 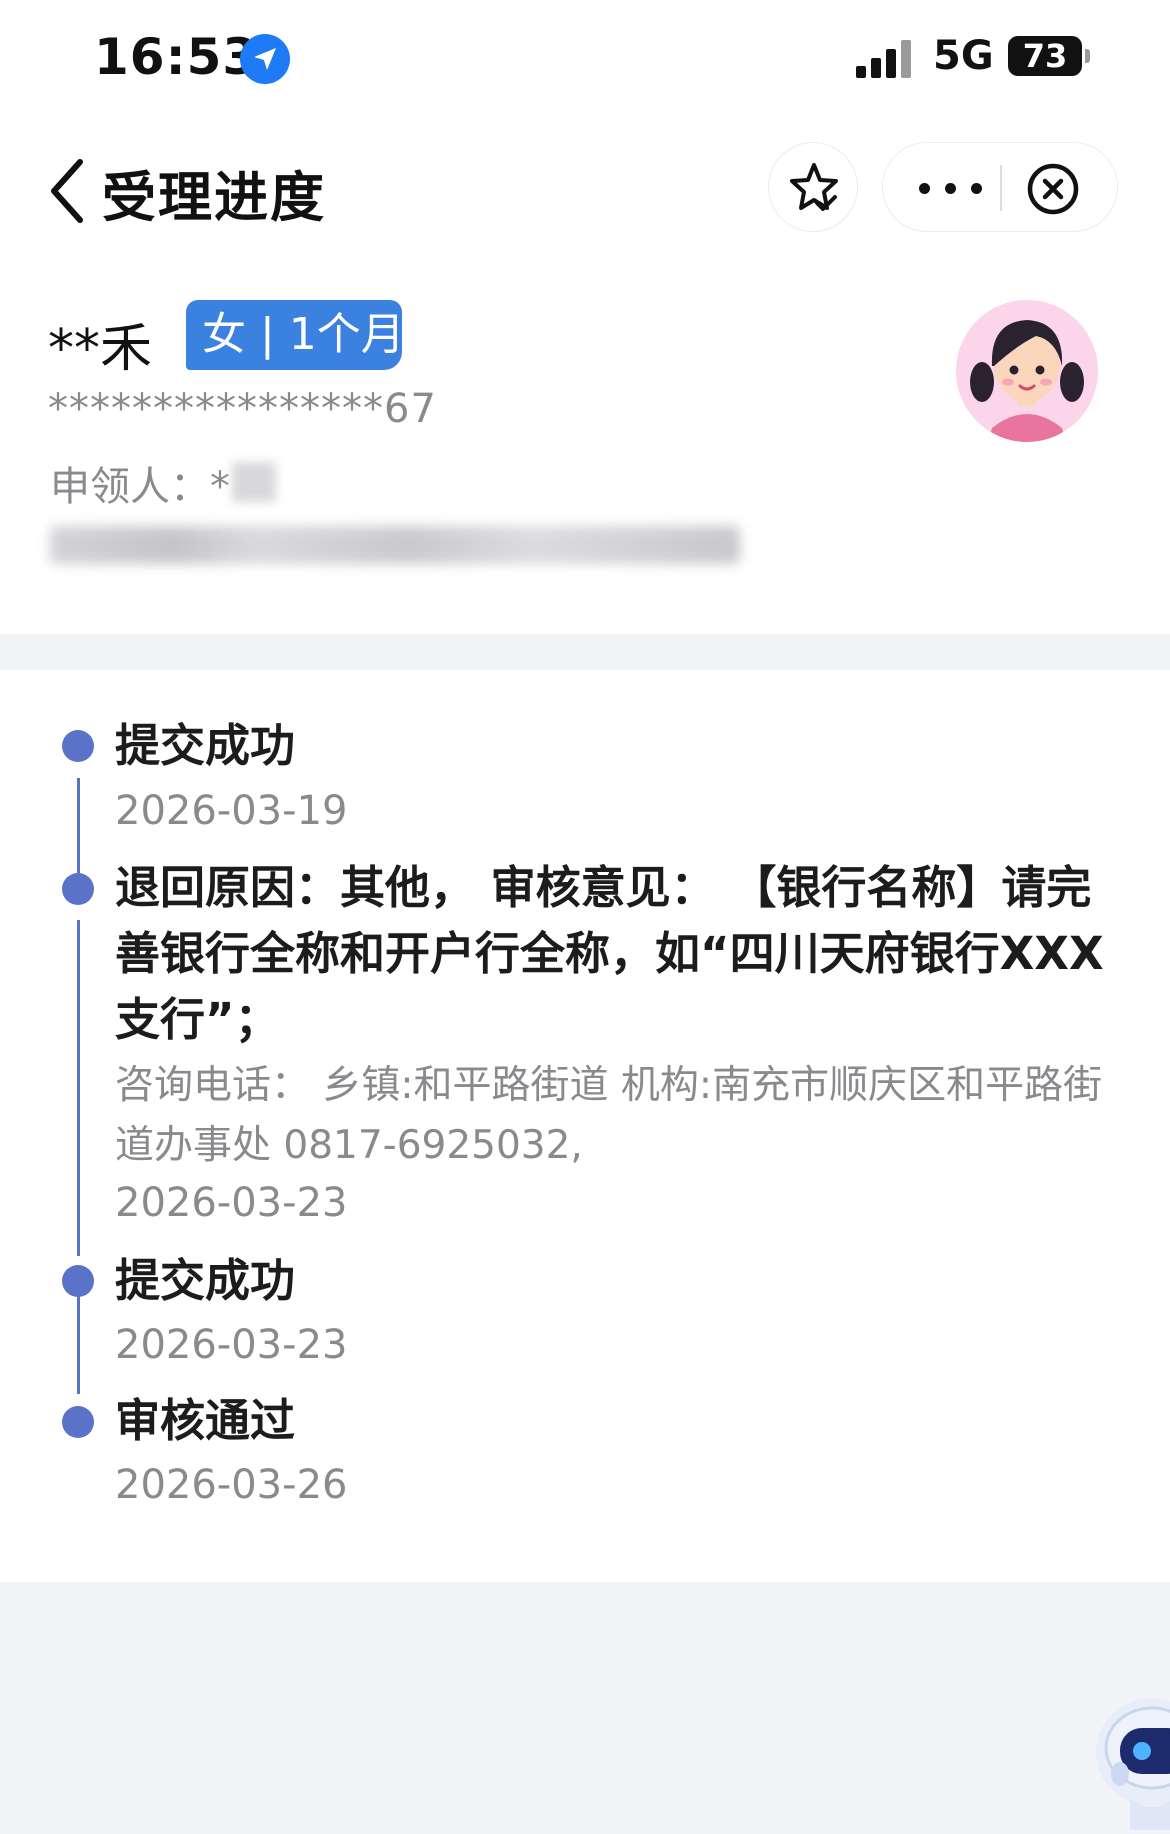 I want to click on close-icon, so click(x=1053, y=189).